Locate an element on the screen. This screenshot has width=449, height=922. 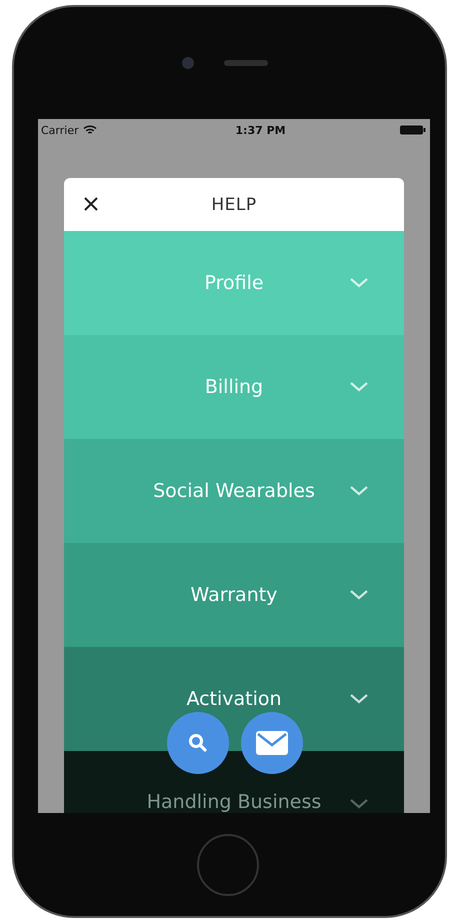
topic-label: Social Wearables is located at coordinates (234, 491).